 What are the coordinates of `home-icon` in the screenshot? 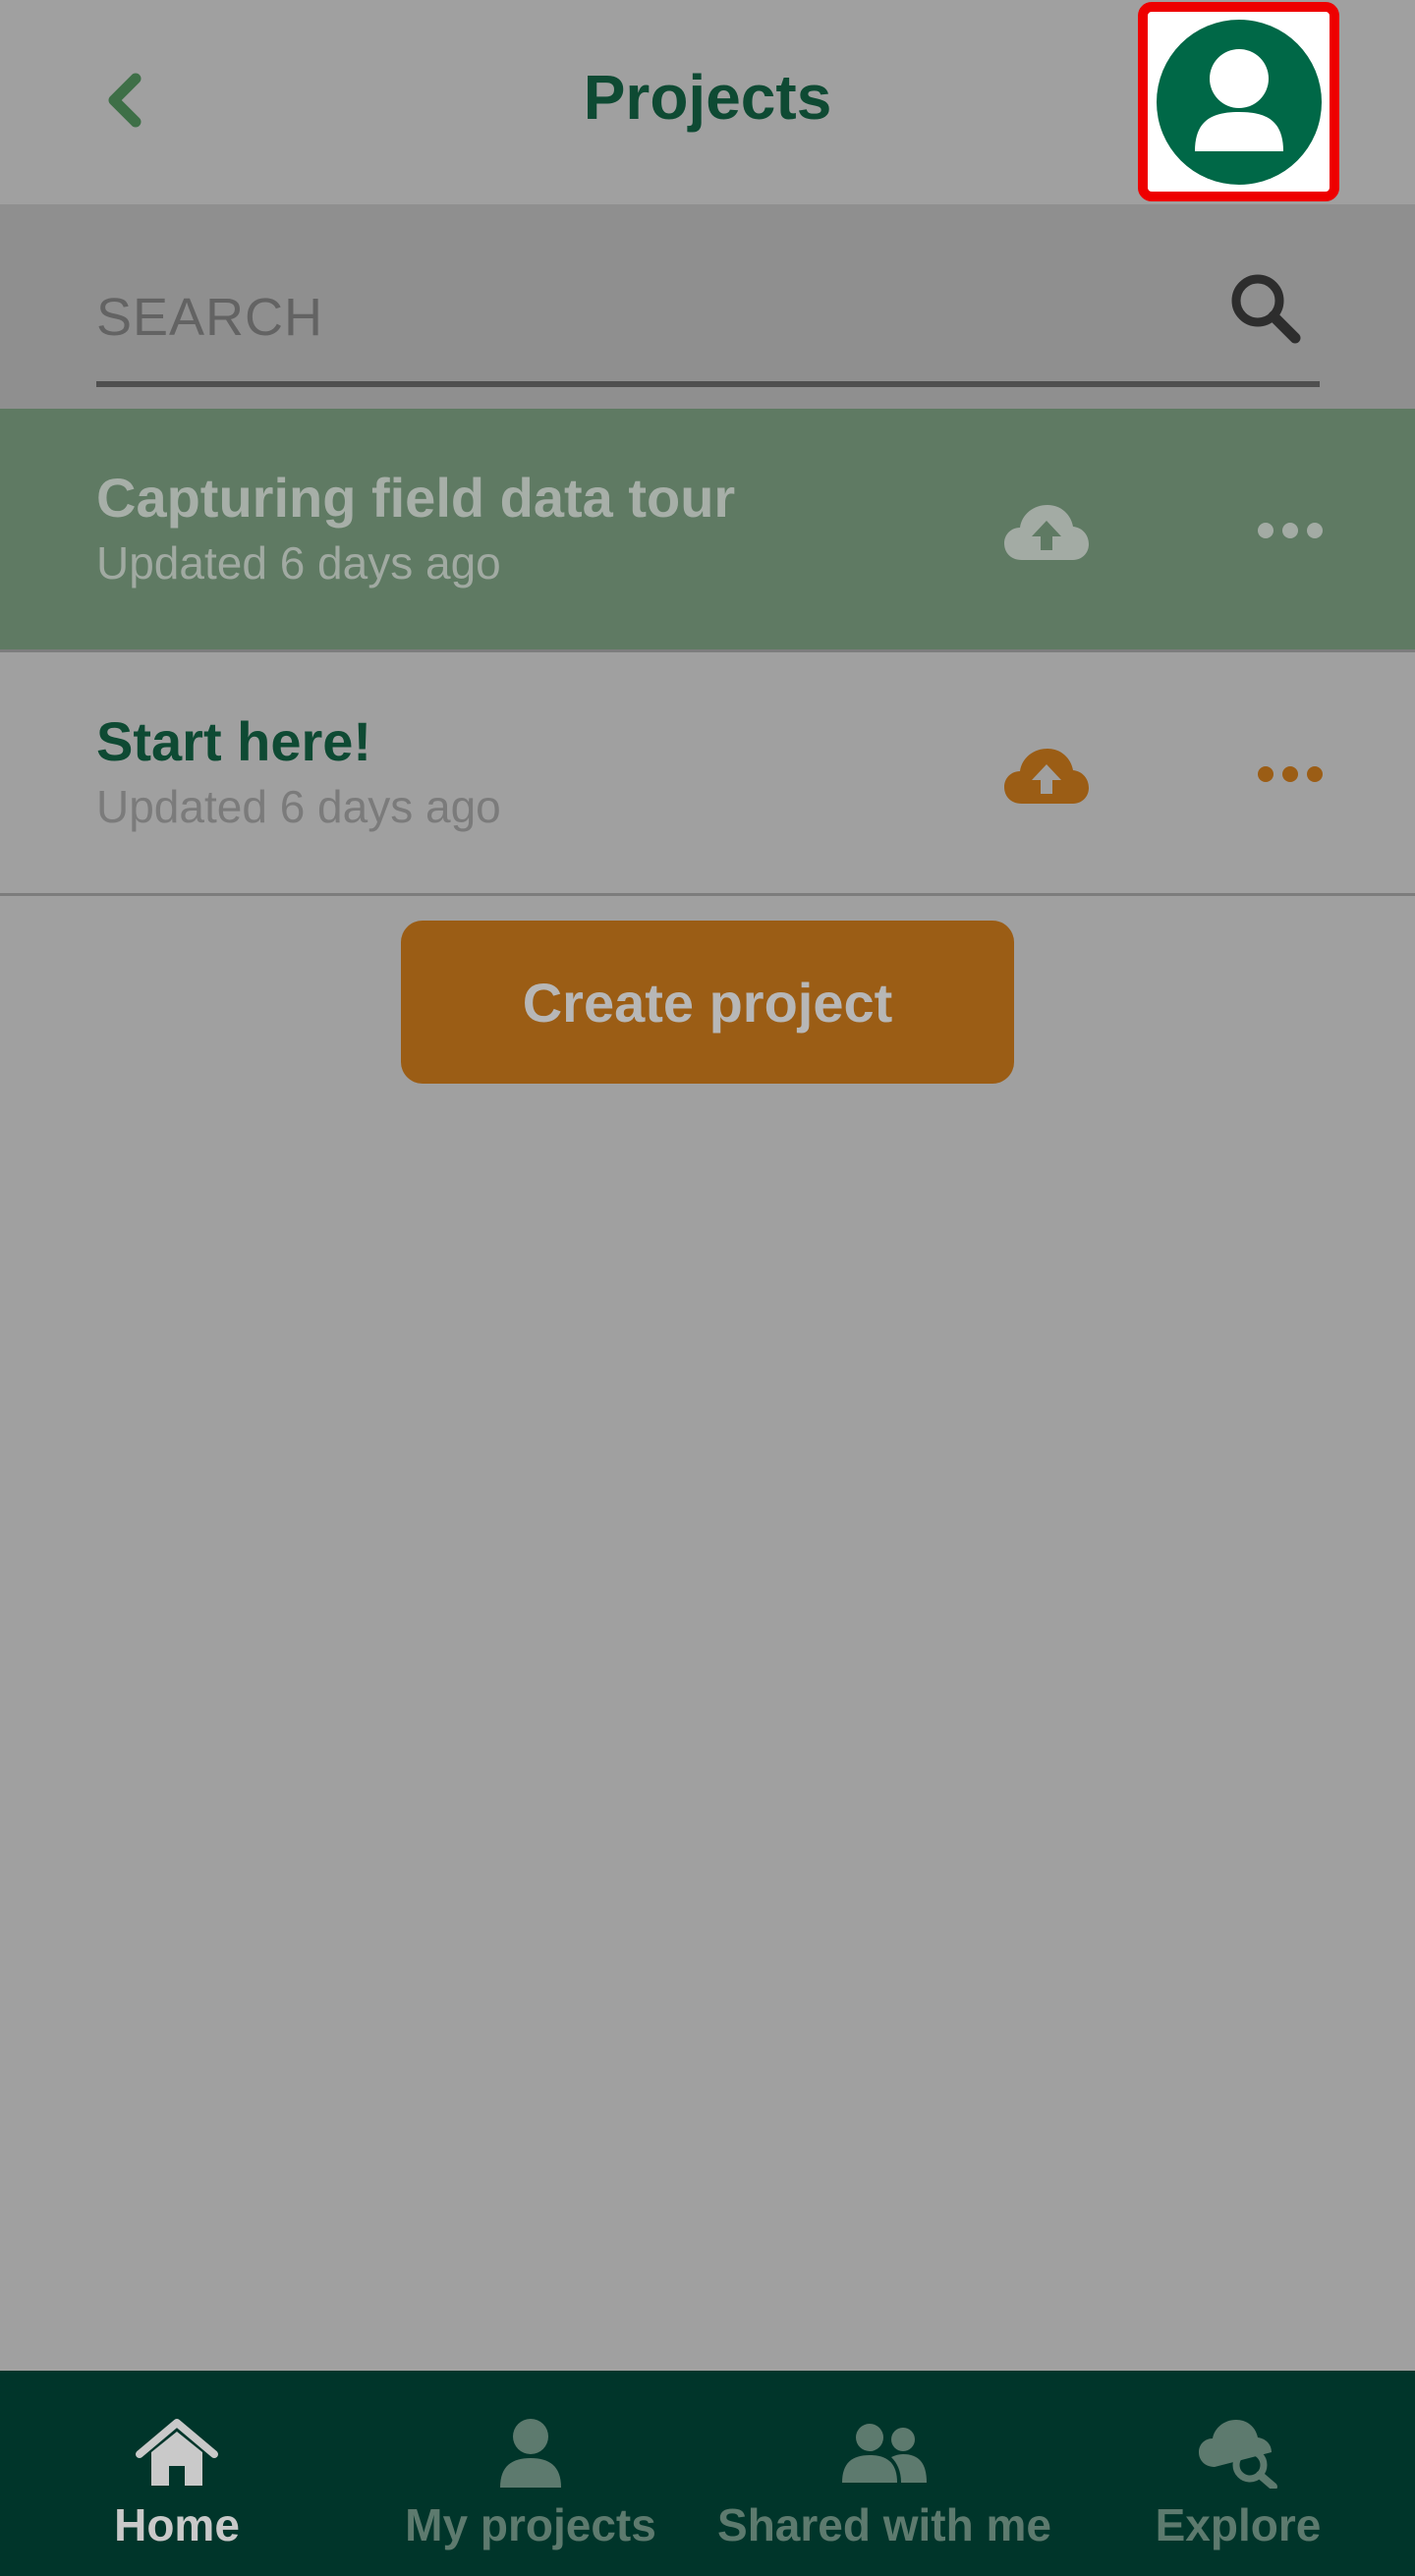 It's located at (177, 2452).